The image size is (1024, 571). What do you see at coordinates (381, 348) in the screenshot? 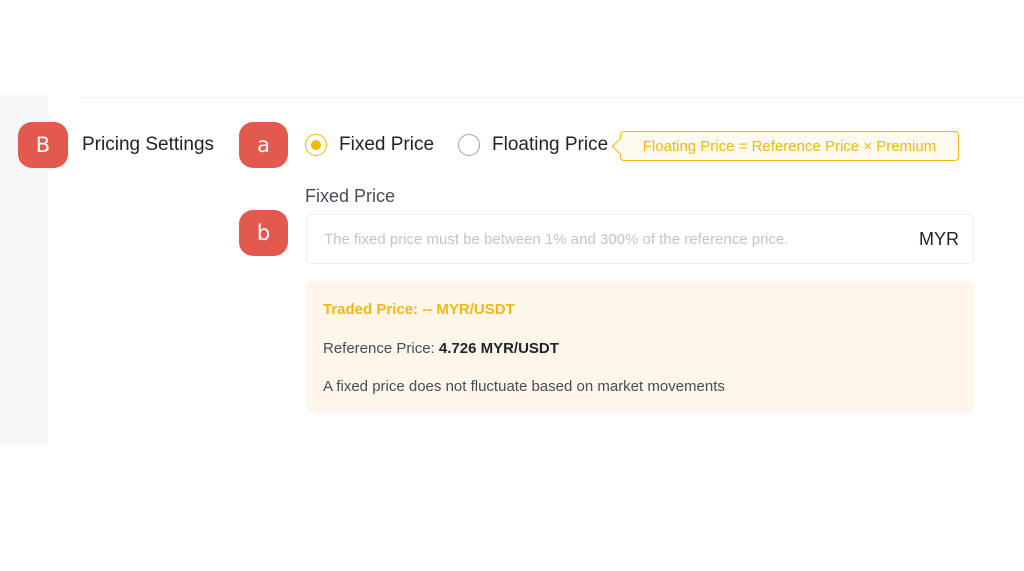
I see `reference-price-label: Reference Price:` at bounding box center [381, 348].